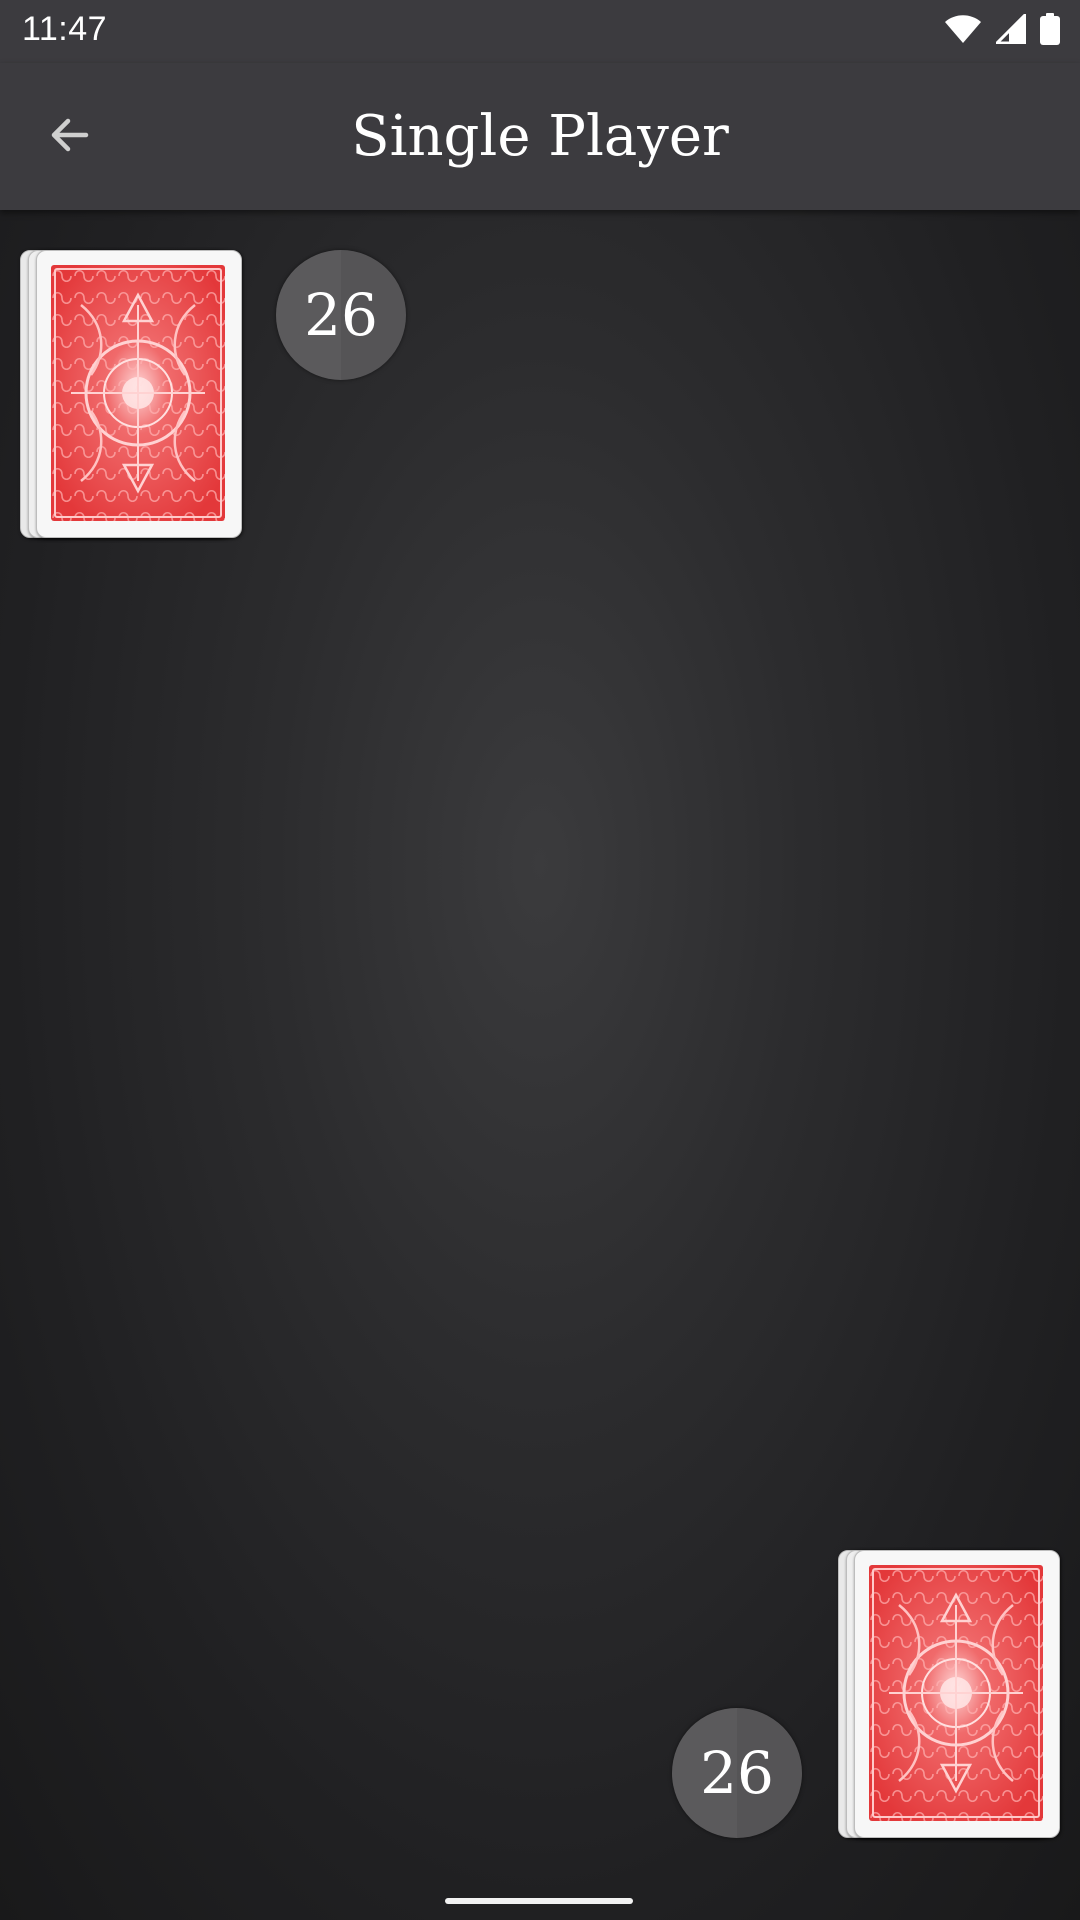 This screenshot has height=1920, width=1080. Describe the element at coordinates (341, 315) in the screenshot. I see `opponent-card-count: 26` at that location.